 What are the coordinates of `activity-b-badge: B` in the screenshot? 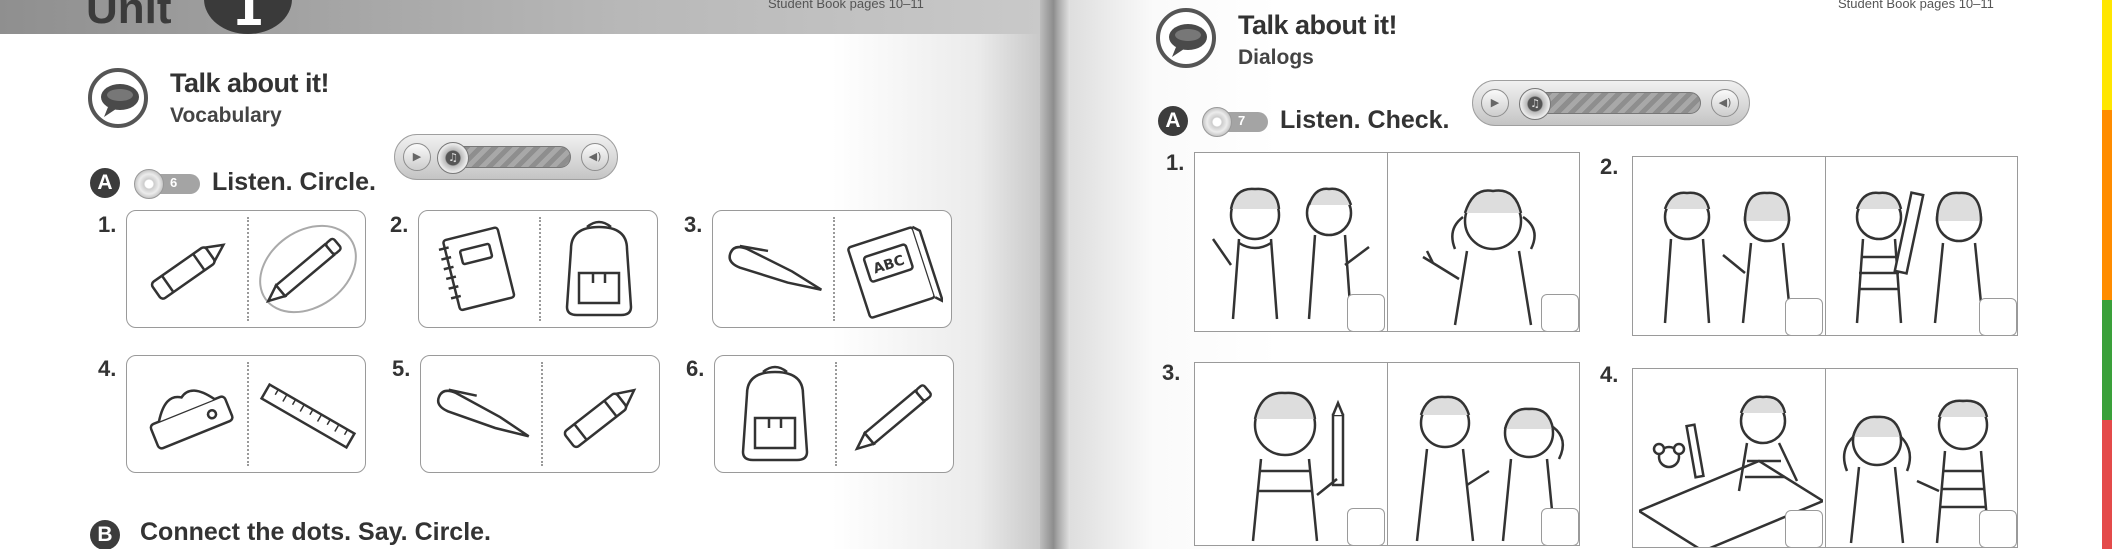 It's located at (105, 534).